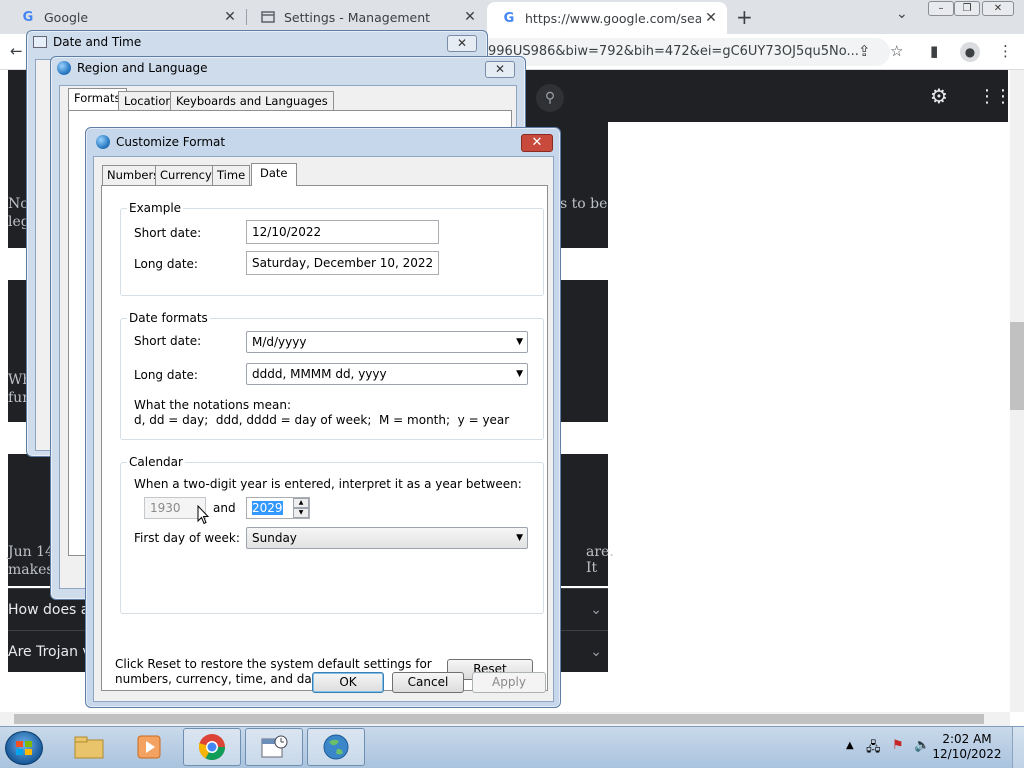 Image resolution: width=1024 pixels, height=768 pixels. Describe the element at coordinates (994, 96) in the screenshot. I see `apps-grid-icon: ⋮⋮⋮` at that location.